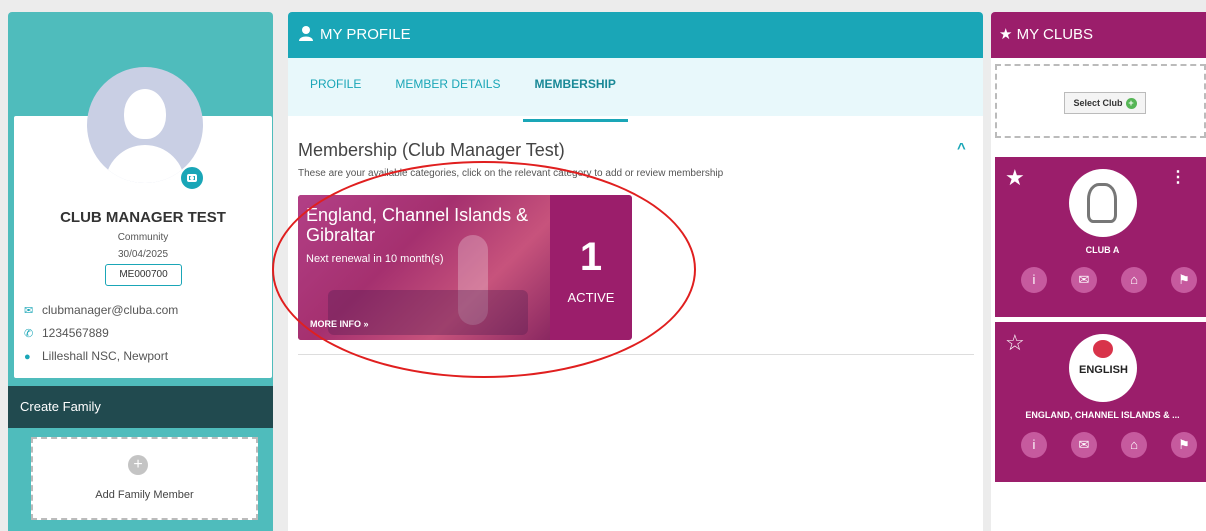  What do you see at coordinates (1131, 104) in the screenshot?
I see `add-circle-icon: +` at bounding box center [1131, 104].